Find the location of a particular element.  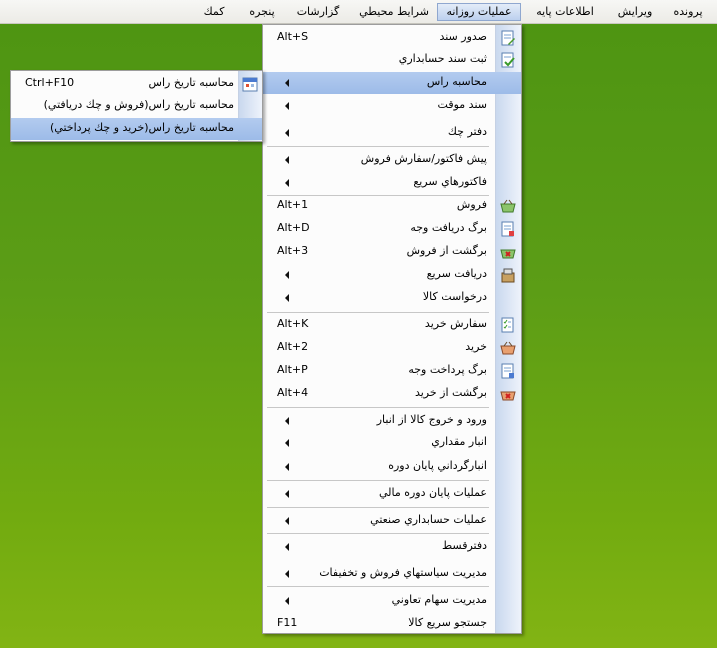

menu-item-label: انبار مقداري is located at coordinates (459, 441).